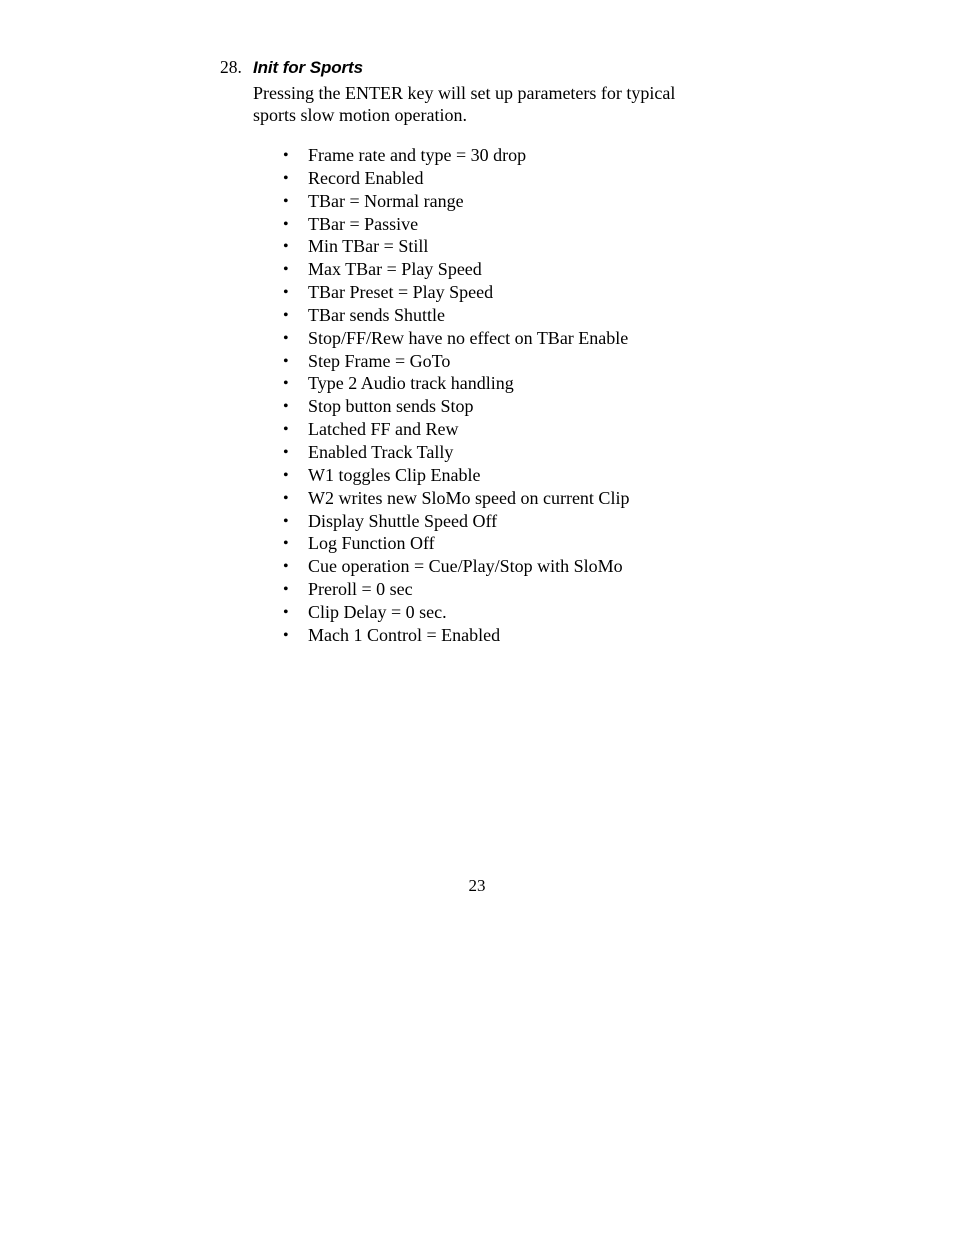 The height and width of the screenshot is (1235, 954). What do you see at coordinates (503, 635) in the screenshot?
I see `list-item: Mach 1 Control = Enabled` at bounding box center [503, 635].